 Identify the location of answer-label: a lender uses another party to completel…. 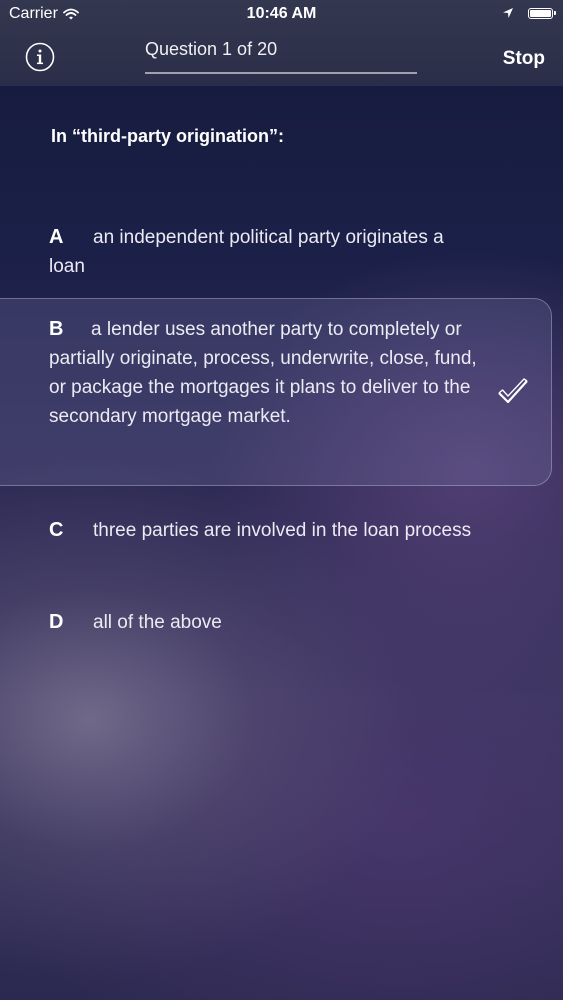
(263, 373).